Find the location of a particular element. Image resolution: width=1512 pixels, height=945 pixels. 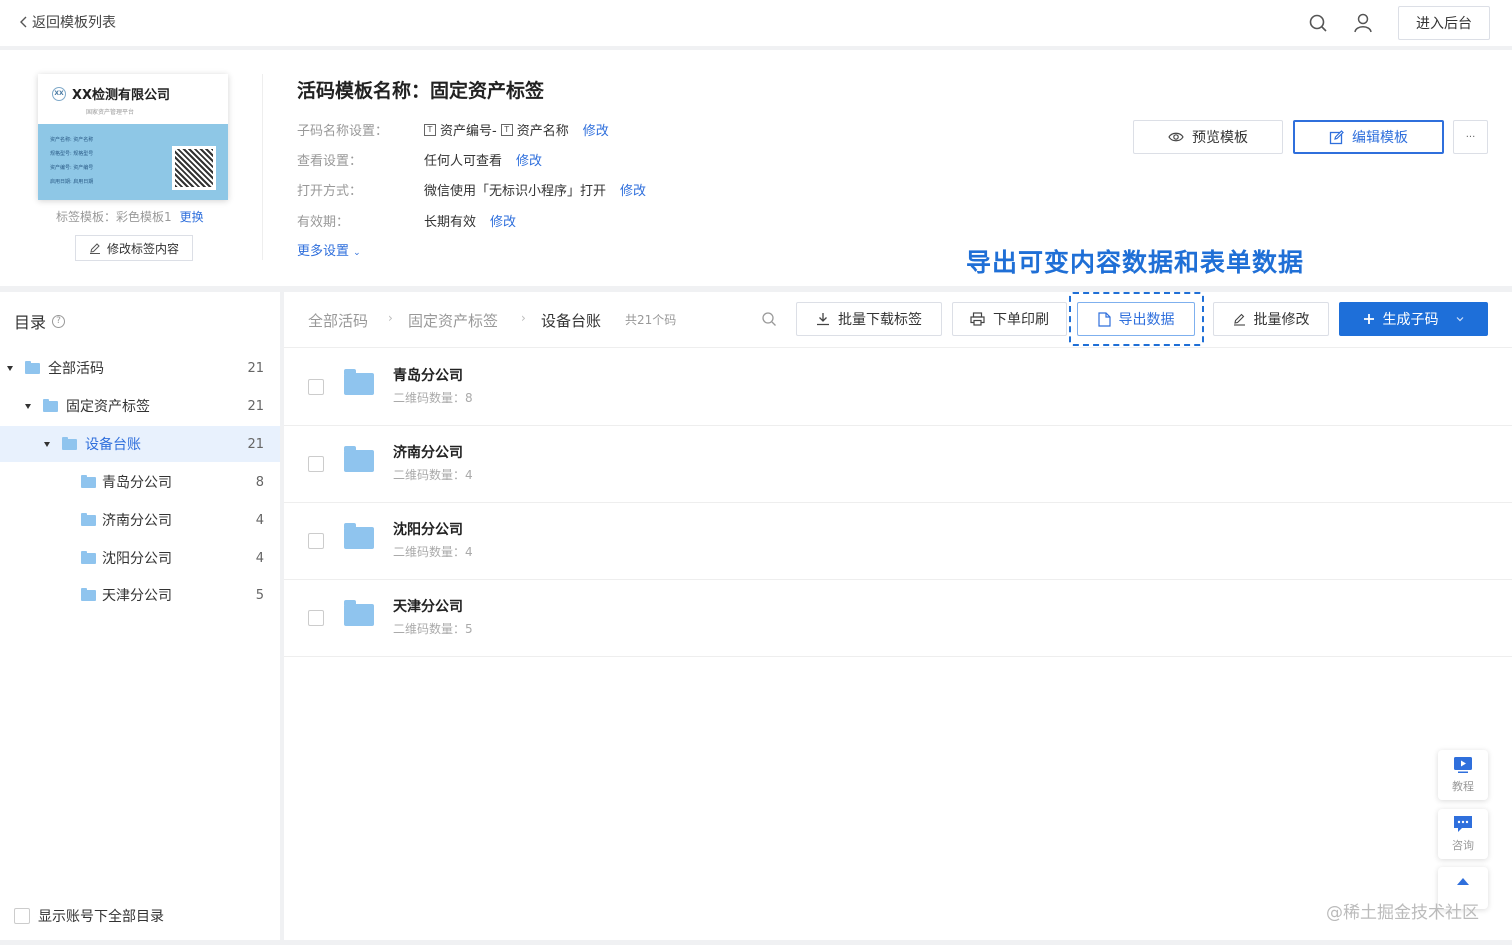

back-label: 返回模板列表 is located at coordinates (74, 23).